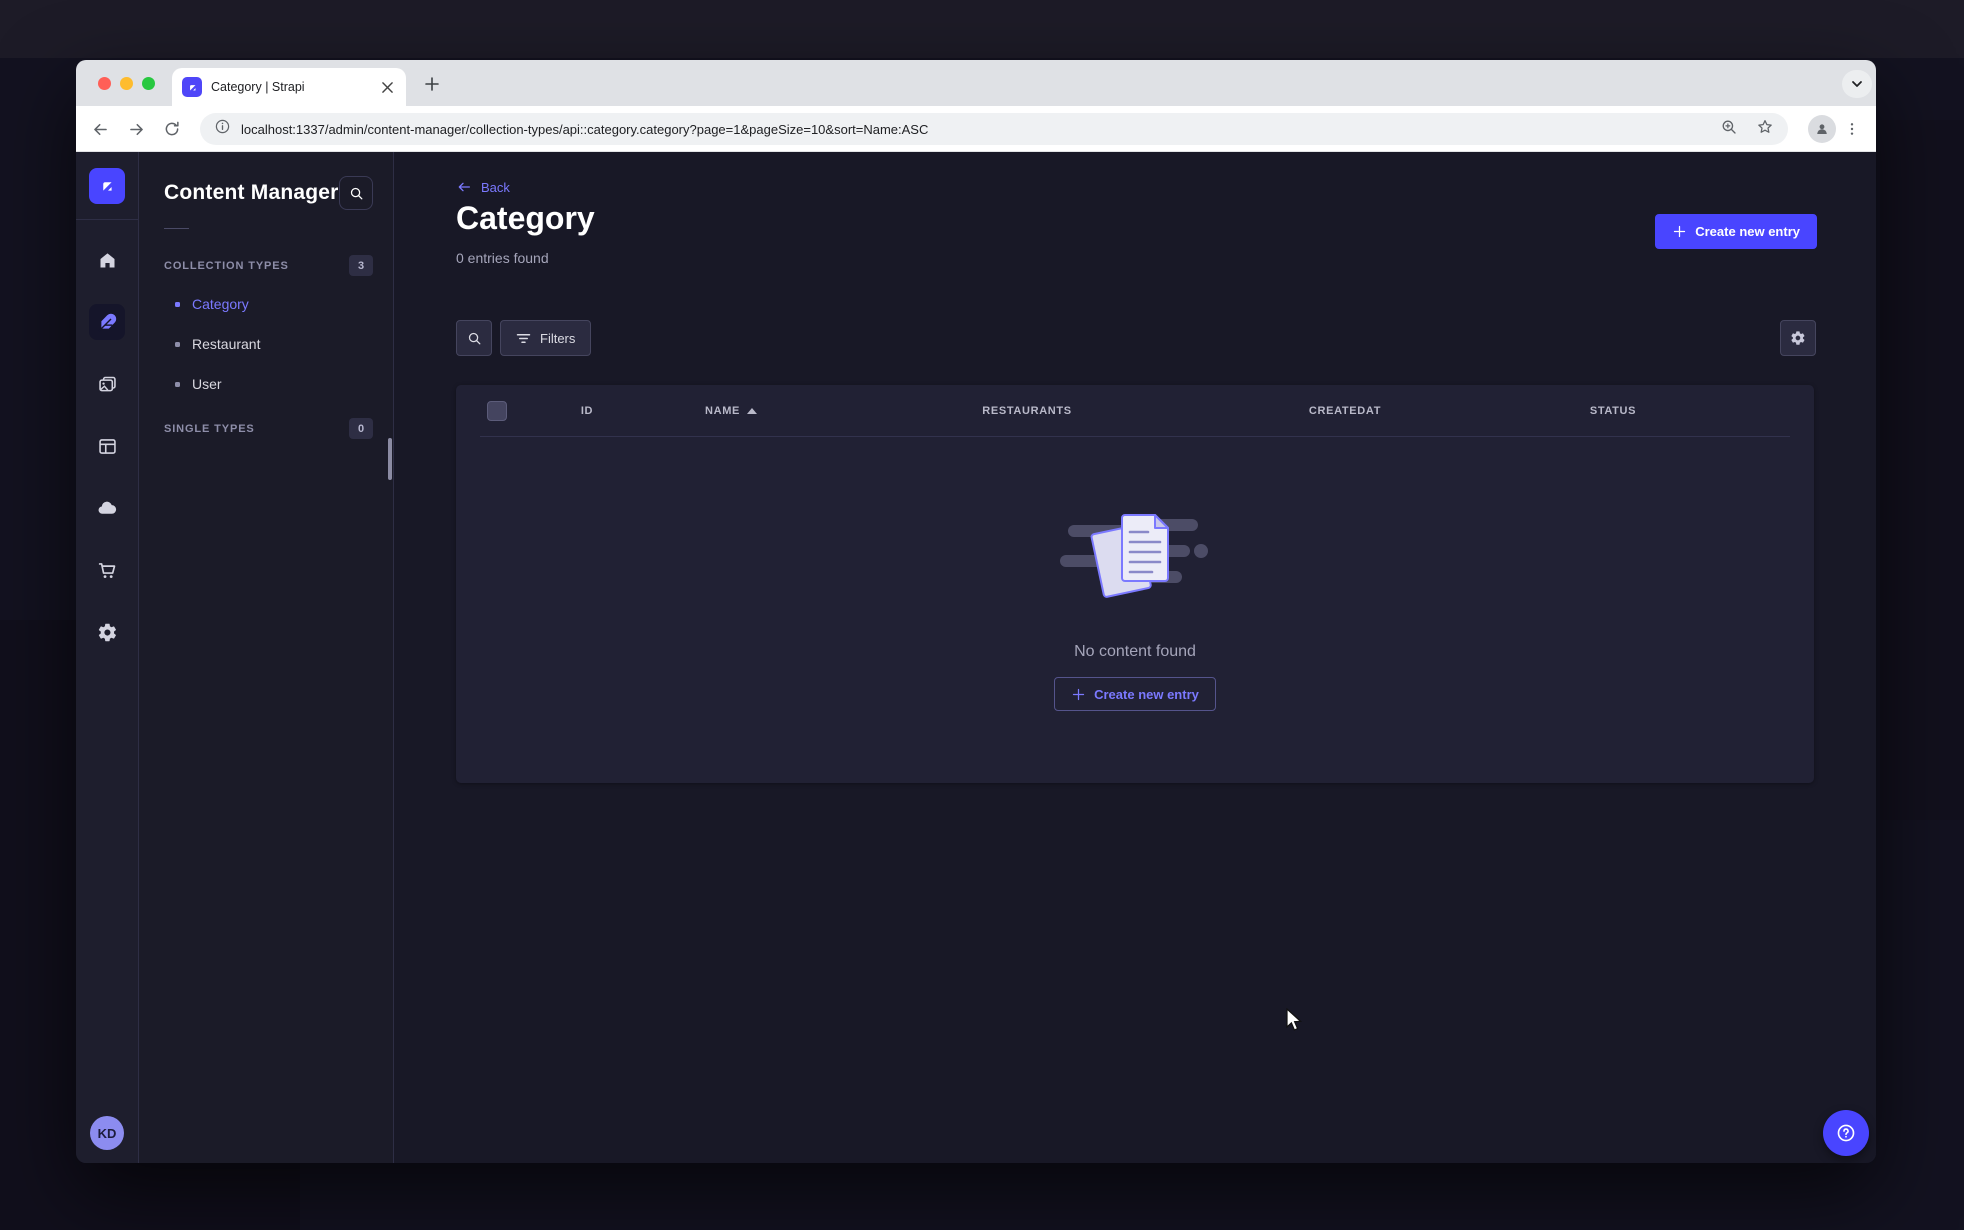 This screenshot has width=1964, height=1230. Describe the element at coordinates (1135, 651) in the screenshot. I see `empty-state-message: No content found` at that location.